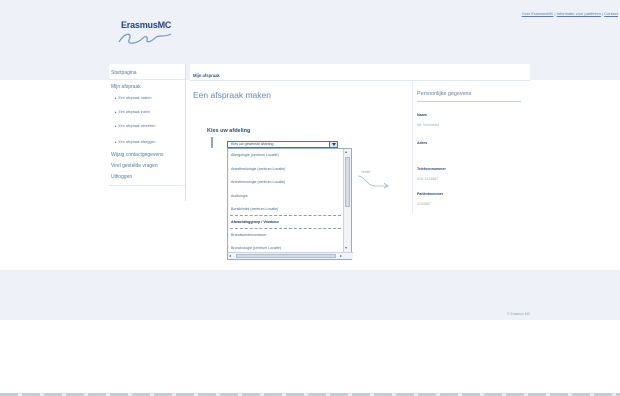 This screenshot has width=620, height=396. What do you see at coordinates (424, 204) in the screenshot?
I see `patientnummer-value: 1234567` at bounding box center [424, 204].